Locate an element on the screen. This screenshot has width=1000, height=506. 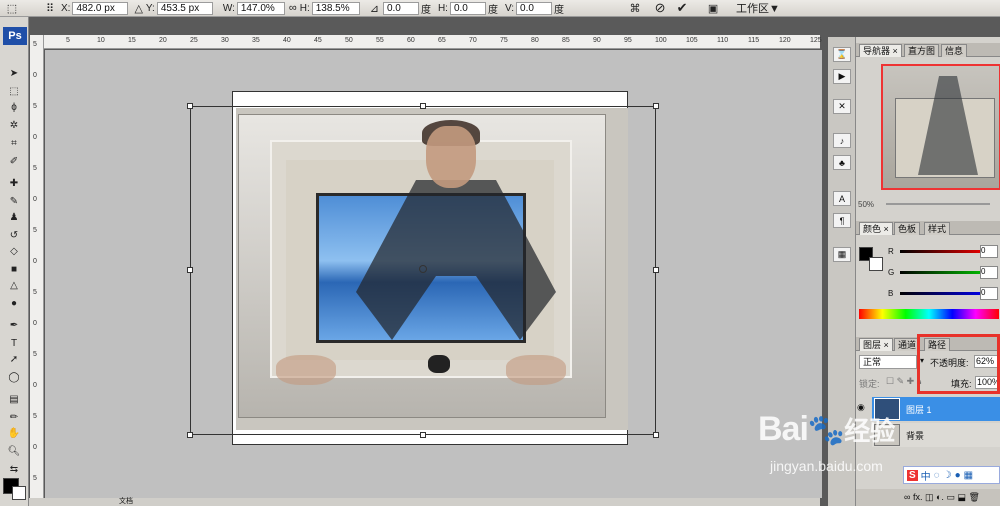
gradient-tool-icon: ■ is located at coordinates (14, 269).